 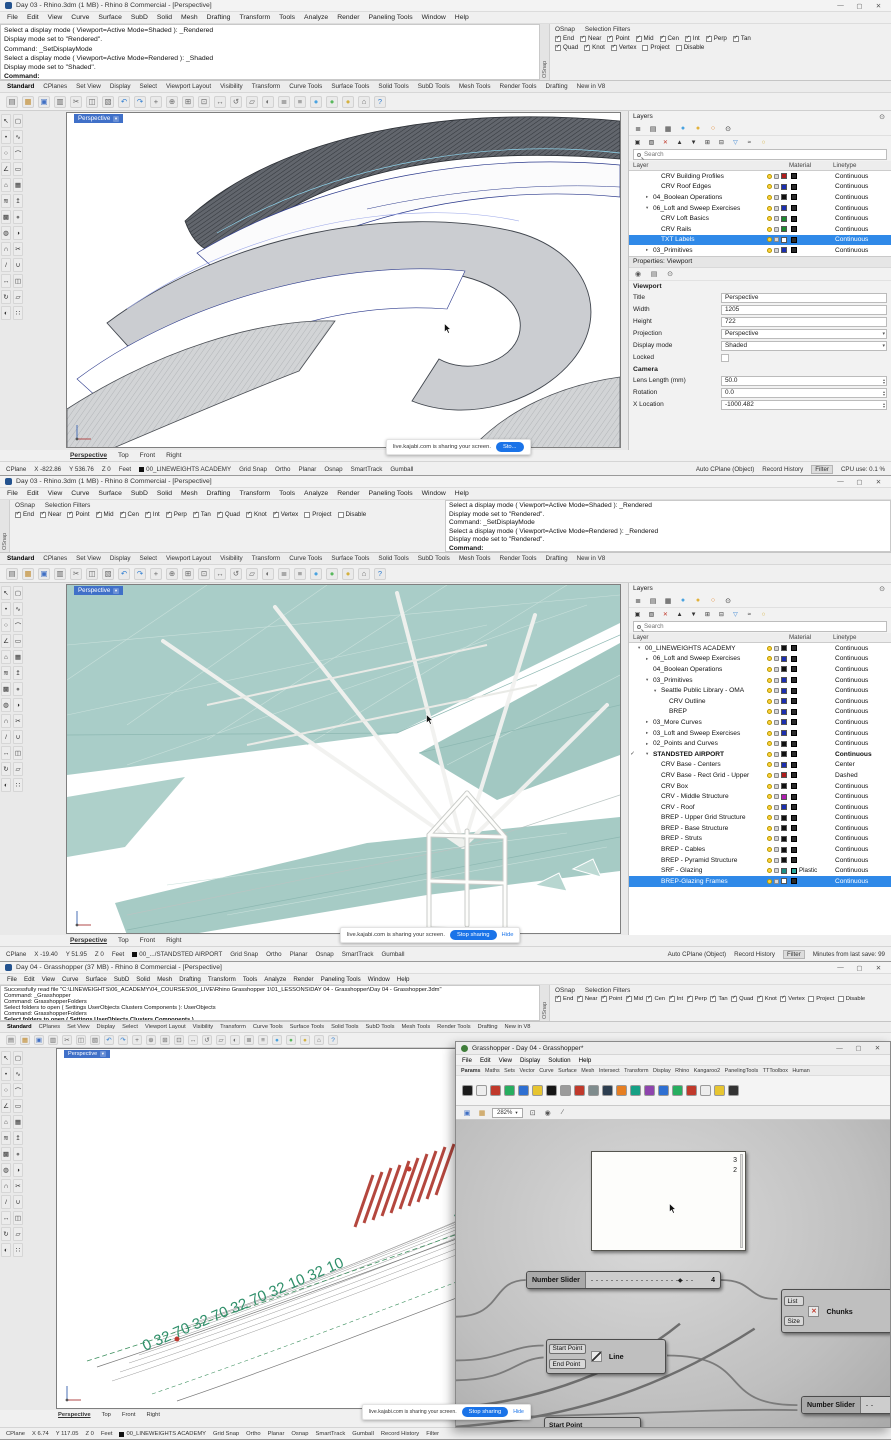 I want to click on layer-row: ✓ 04_Boolean Operations Continuous, so click(x=760, y=669).